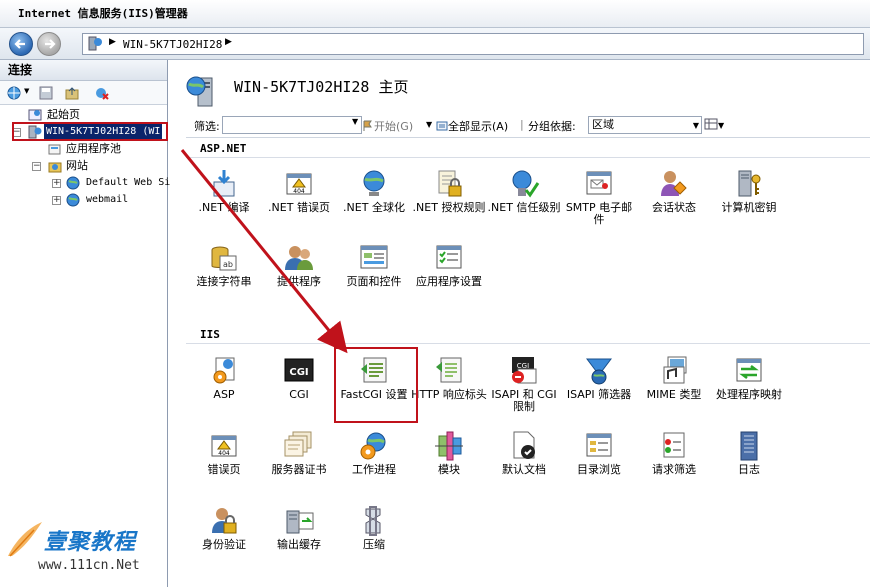 The width and height of the screenshot is (870, 587). I want to click on feature-label: .NET 信任级别, so click(524, 207).